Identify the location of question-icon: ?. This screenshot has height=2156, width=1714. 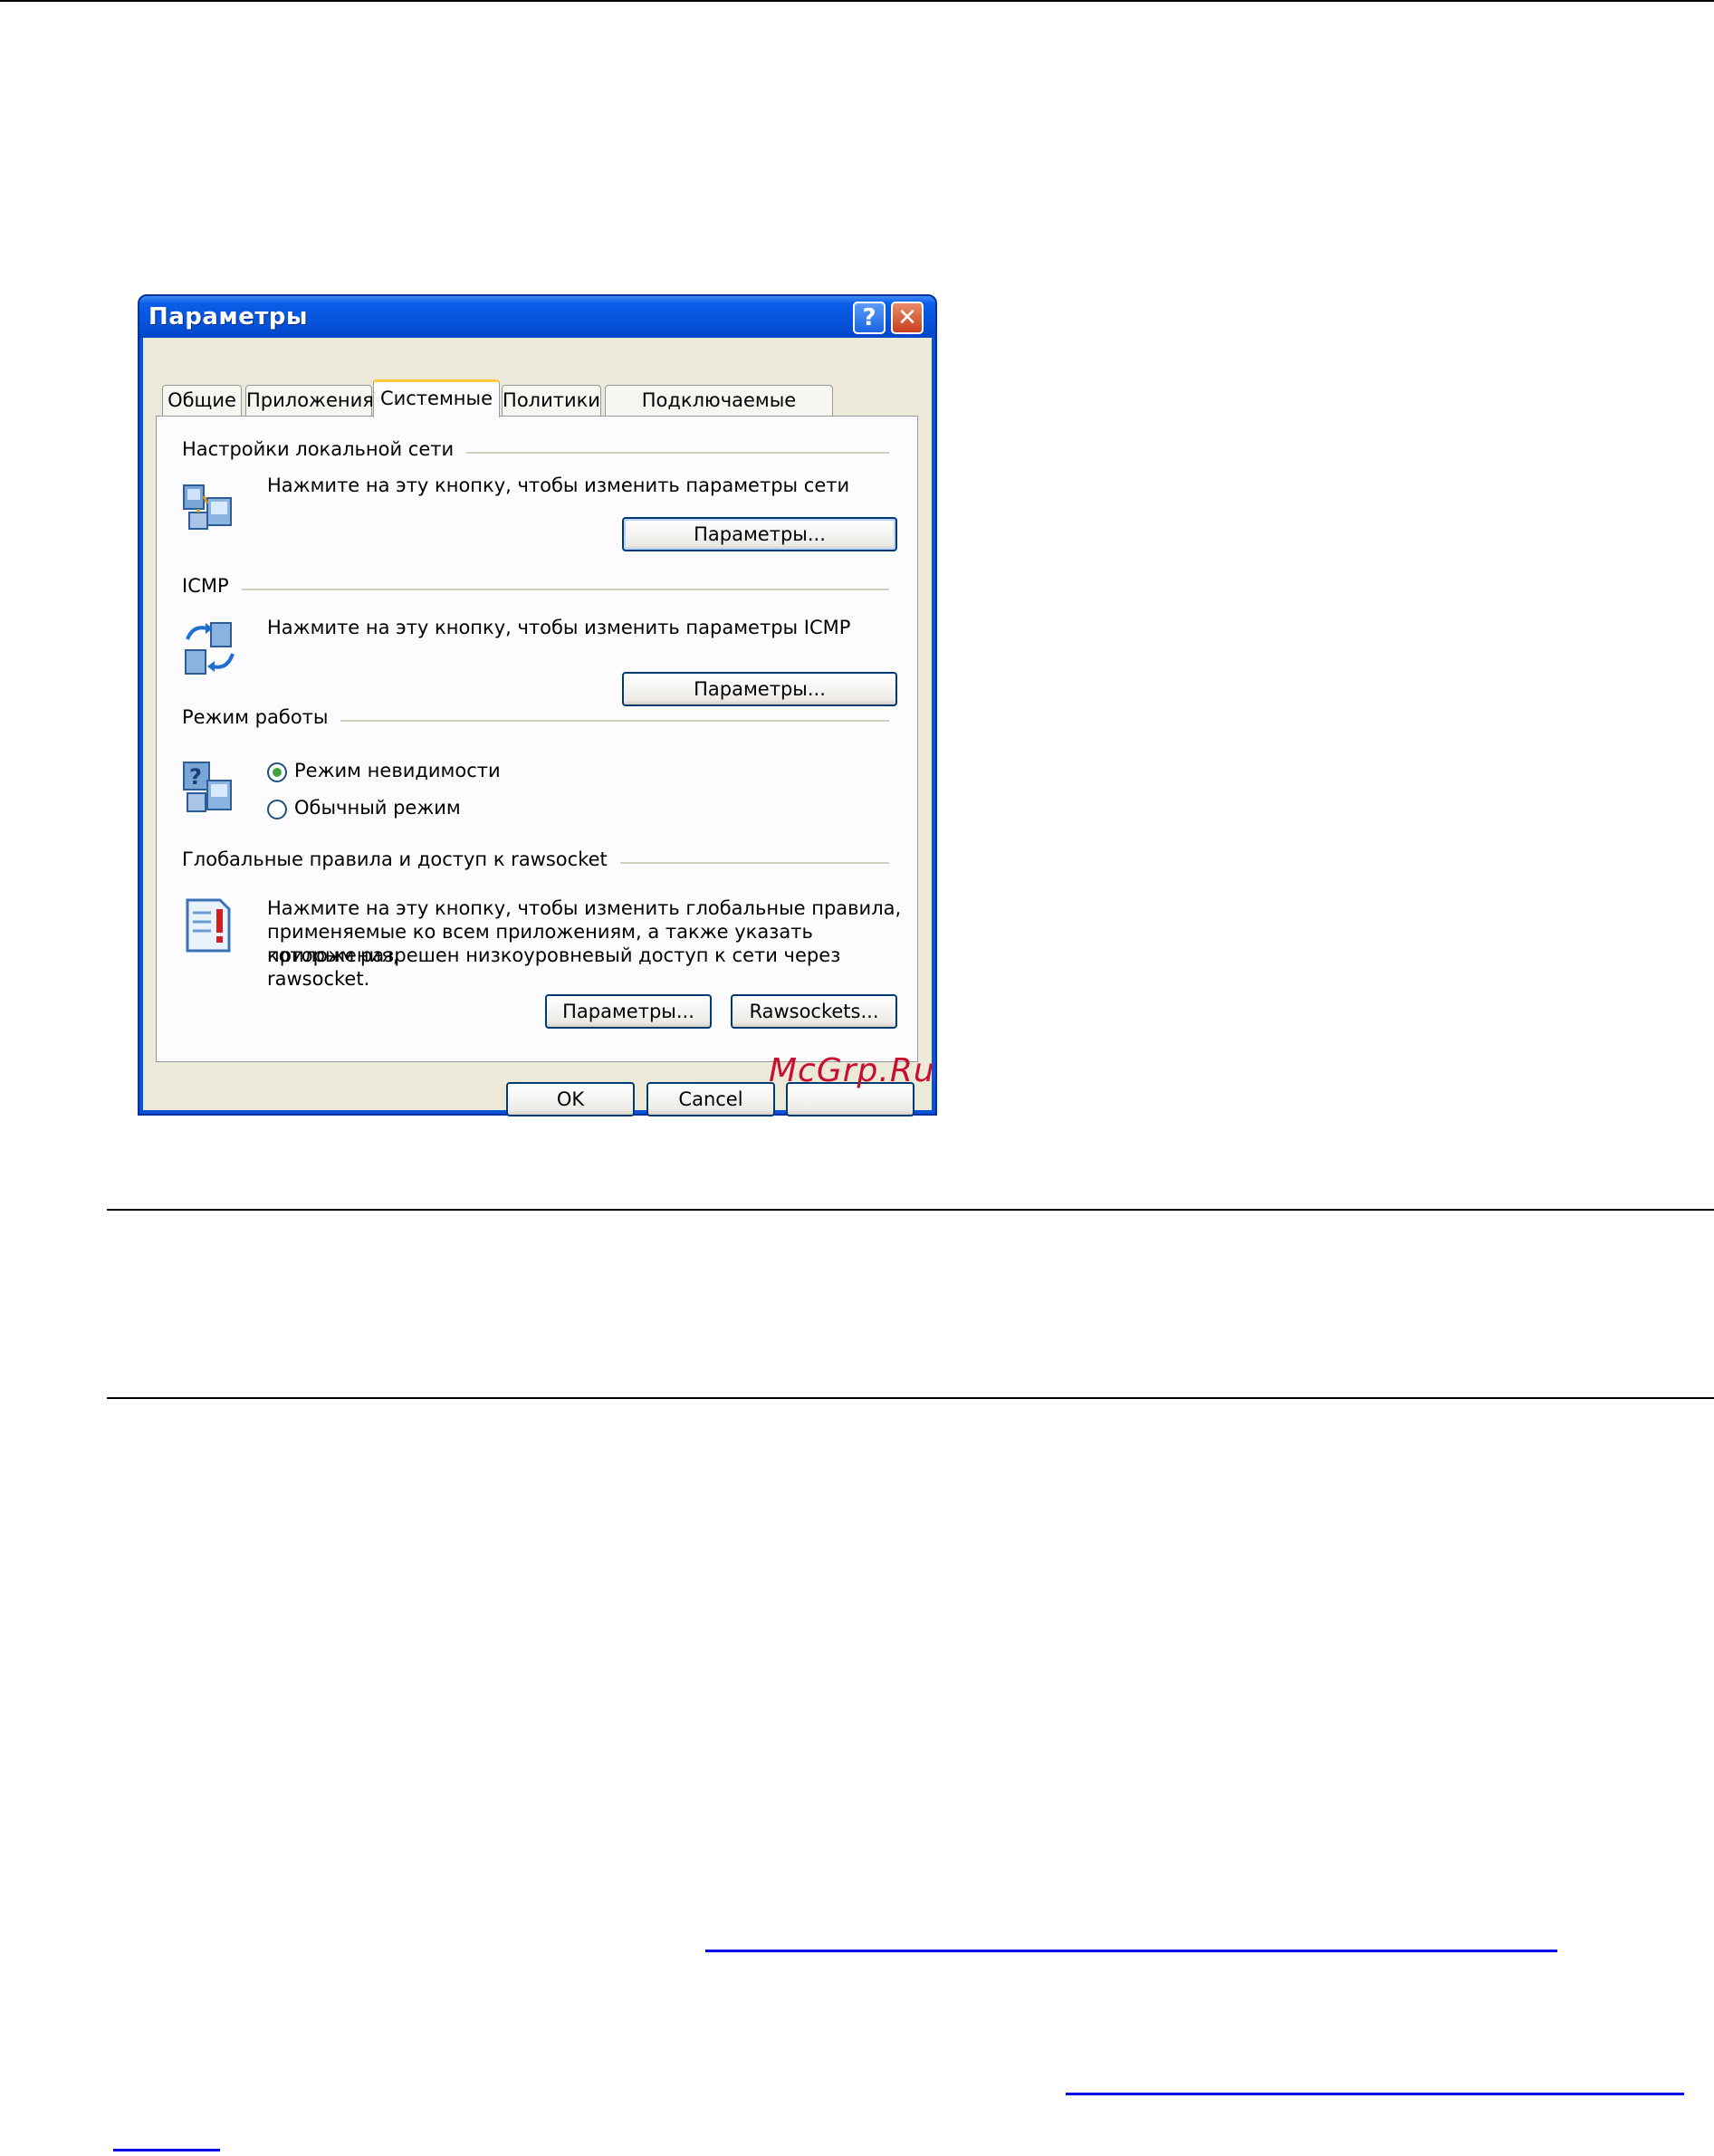
(869, 318).